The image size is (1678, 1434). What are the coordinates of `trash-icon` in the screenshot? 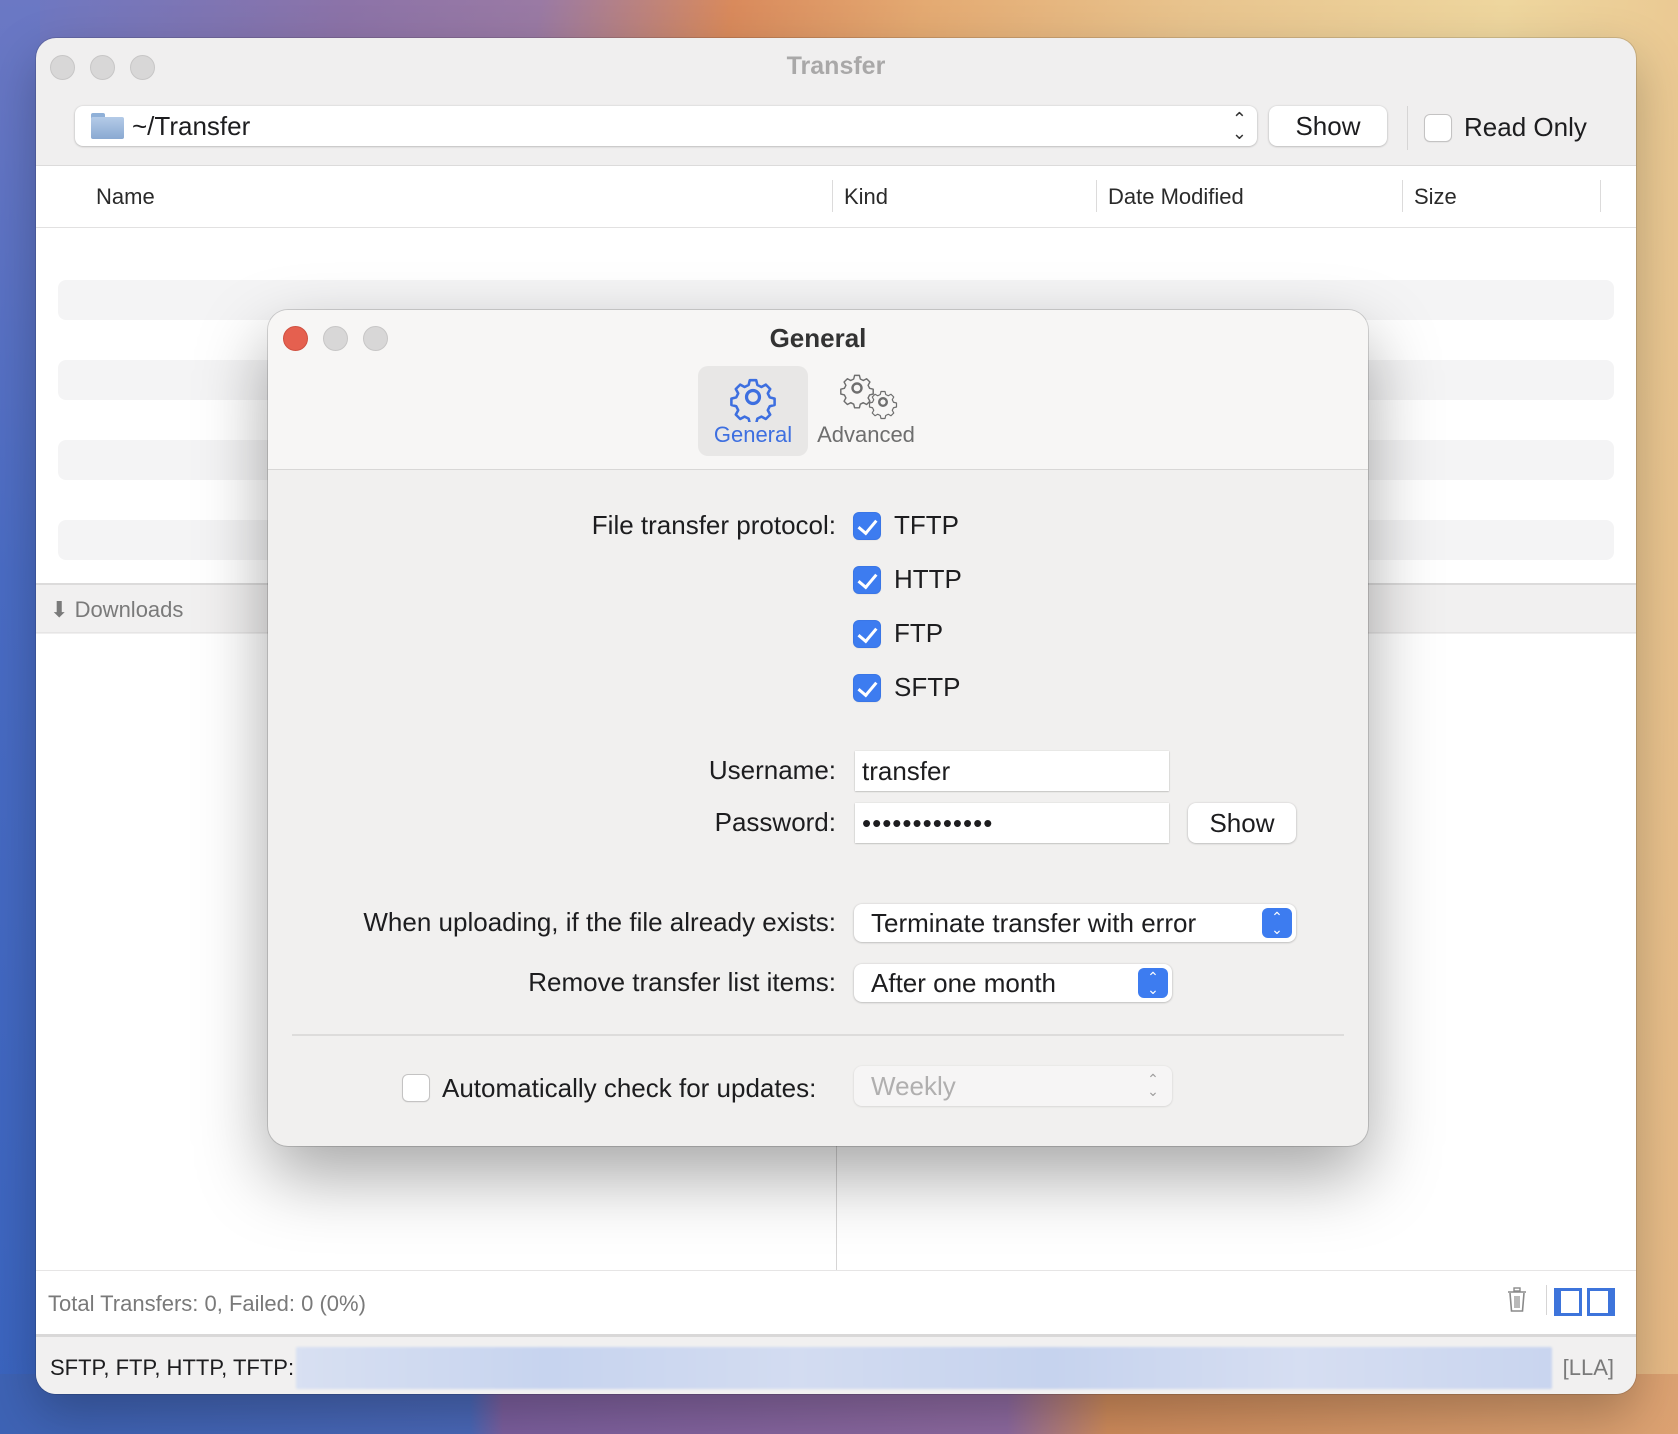 It's located at (1517, 1300).